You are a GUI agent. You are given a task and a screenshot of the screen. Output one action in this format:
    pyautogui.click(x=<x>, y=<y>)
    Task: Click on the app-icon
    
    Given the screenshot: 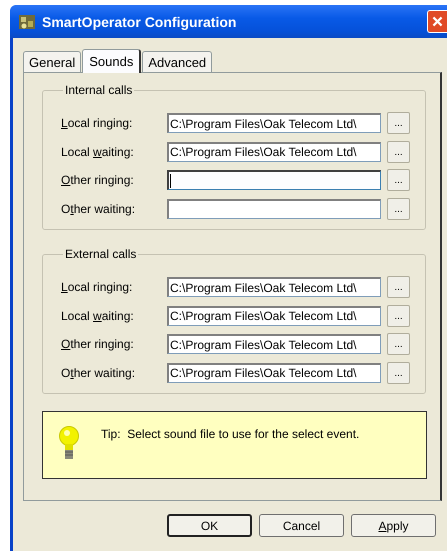 What is the action you would take?
    pyautogui.click(x=27, y=21)
    